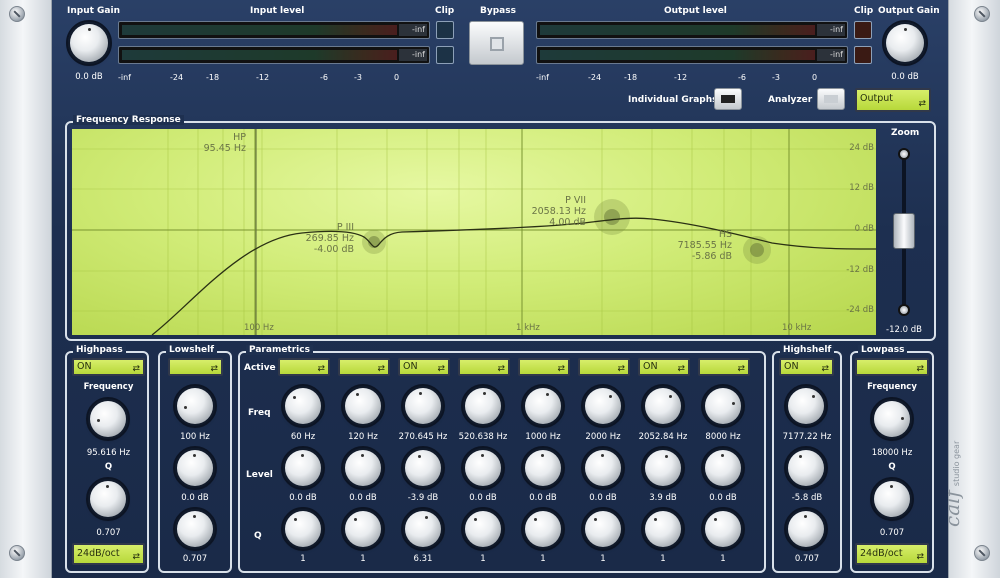 The width and height of the screenshot is (1000, 578). What do you see at coordinates (806, 468) in the screenshot?
I see `highshelf-level-knob` at bounding box center [806, 468].